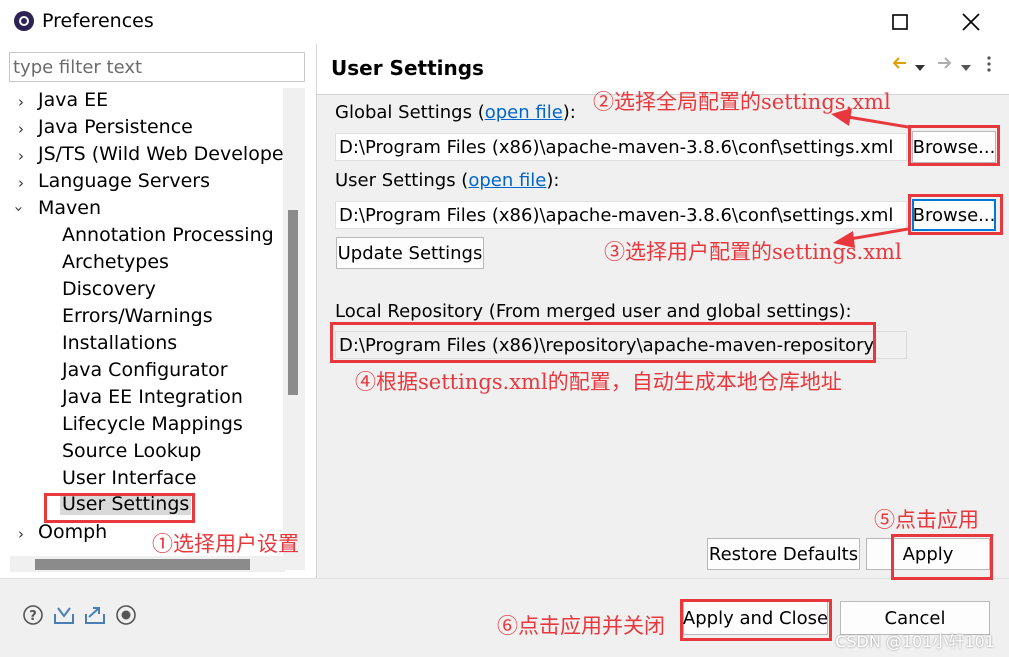 This screenshot has width=1009, height=657. I want to click on arrow-global-head, so click(841, 117).